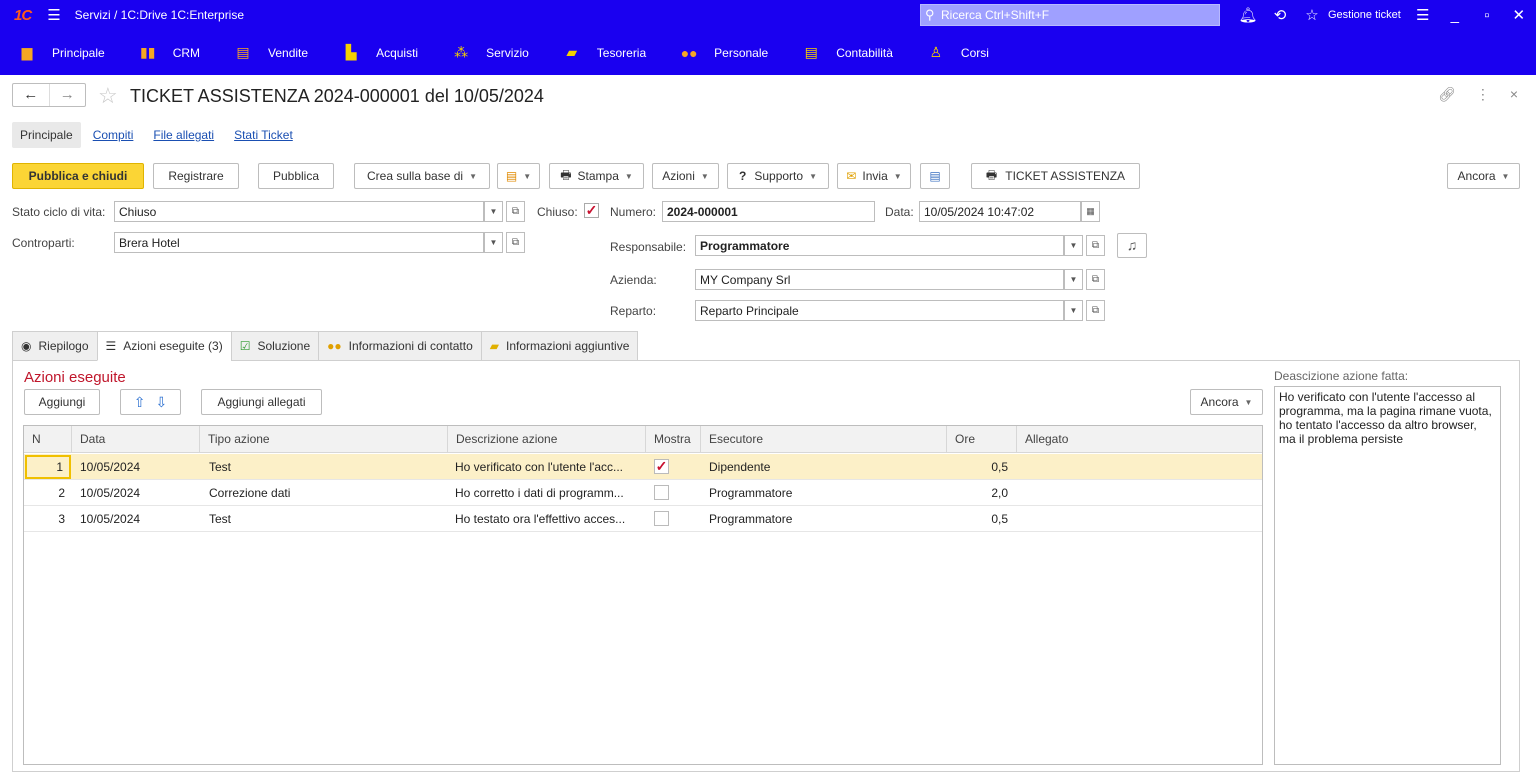 This screenshot has width=1536, height=780. Describe the element at coordinates (628, 176) in the screenshot. I see `dropdown-arrow-icon: ▼` at that location.